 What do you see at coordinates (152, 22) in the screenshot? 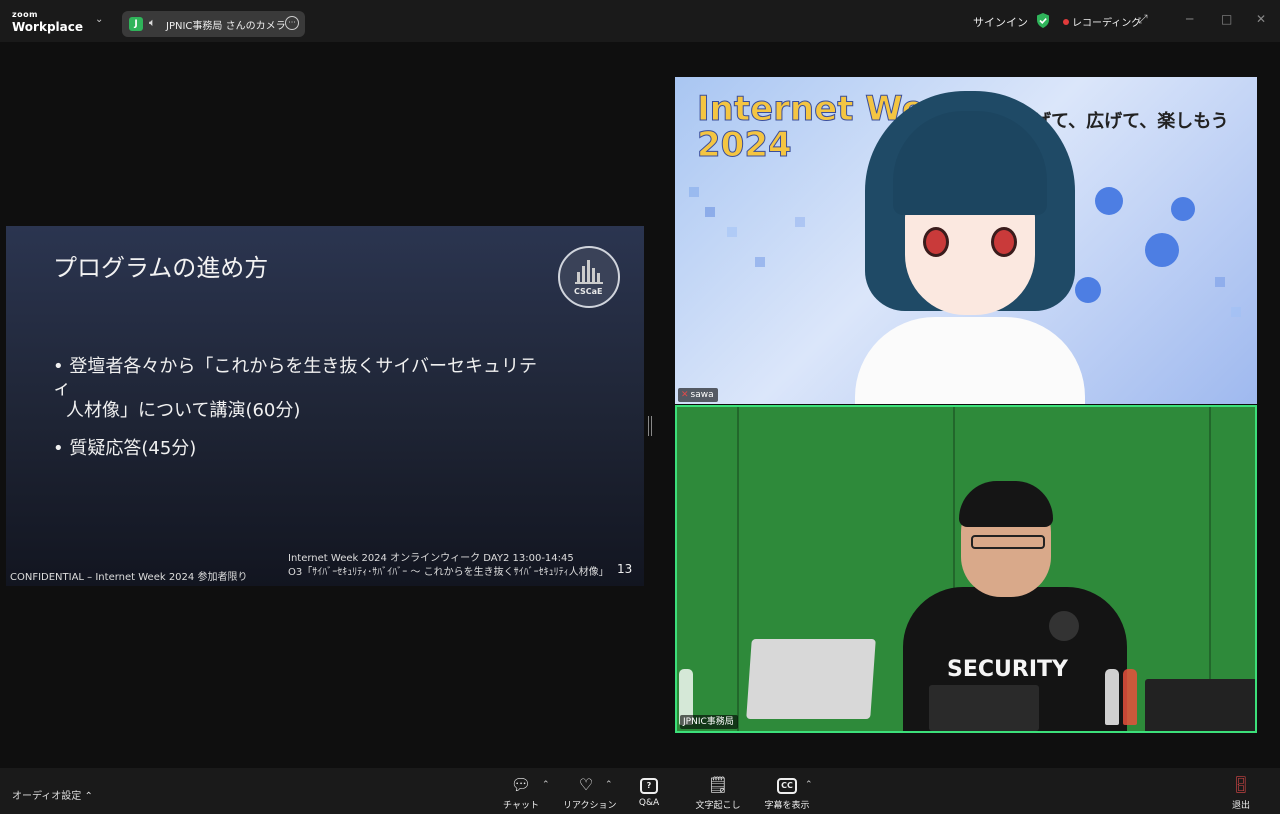
I see `speaker-icon: 🔈︎` at bounding box center [152, 22].